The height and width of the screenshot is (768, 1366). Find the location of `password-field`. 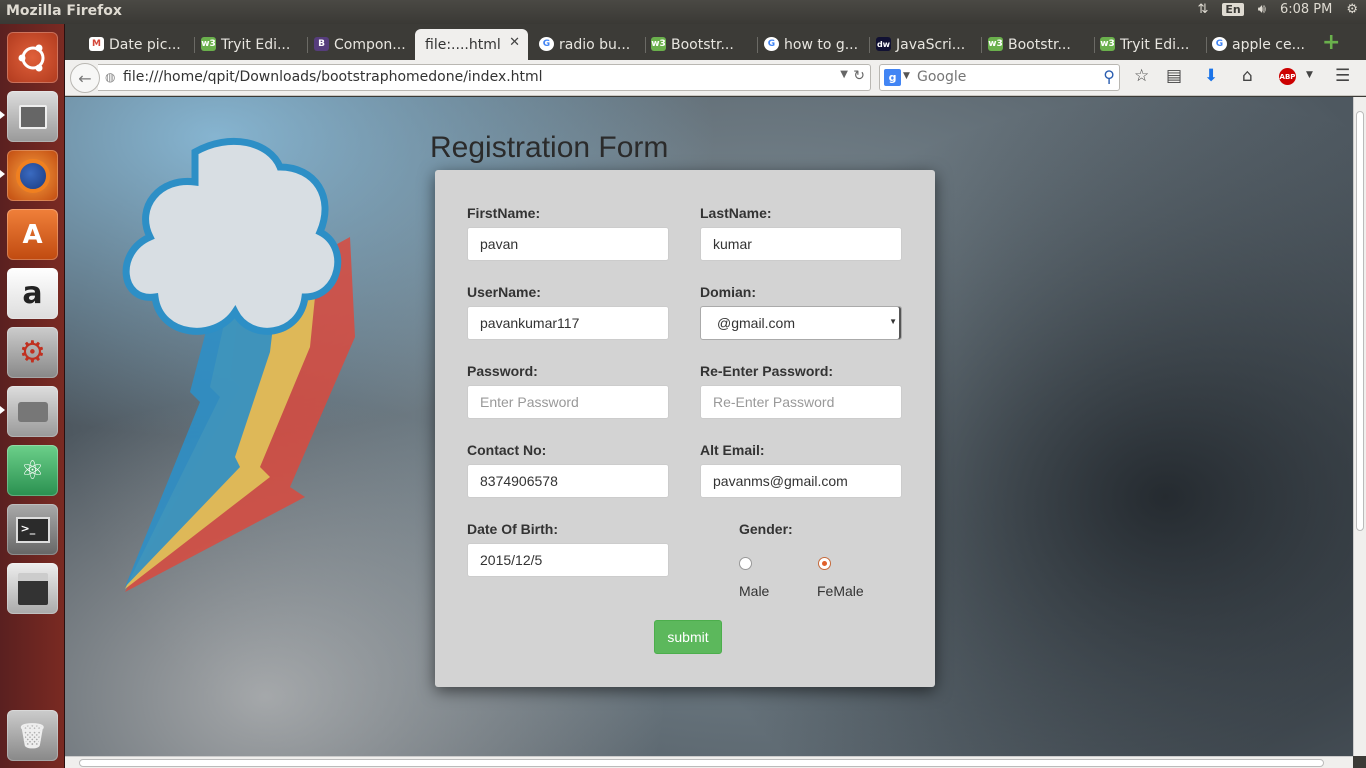

password-field is located at coordinates (568, 402).